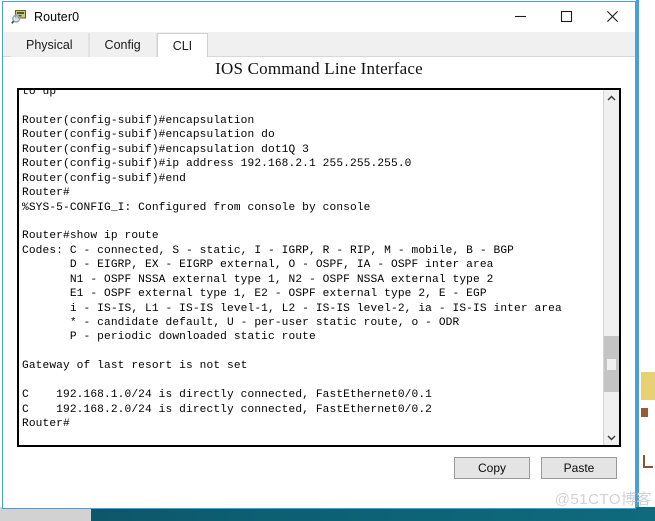  I want to click on panel-title: IOS Command Line Interface, so click(319, 68).